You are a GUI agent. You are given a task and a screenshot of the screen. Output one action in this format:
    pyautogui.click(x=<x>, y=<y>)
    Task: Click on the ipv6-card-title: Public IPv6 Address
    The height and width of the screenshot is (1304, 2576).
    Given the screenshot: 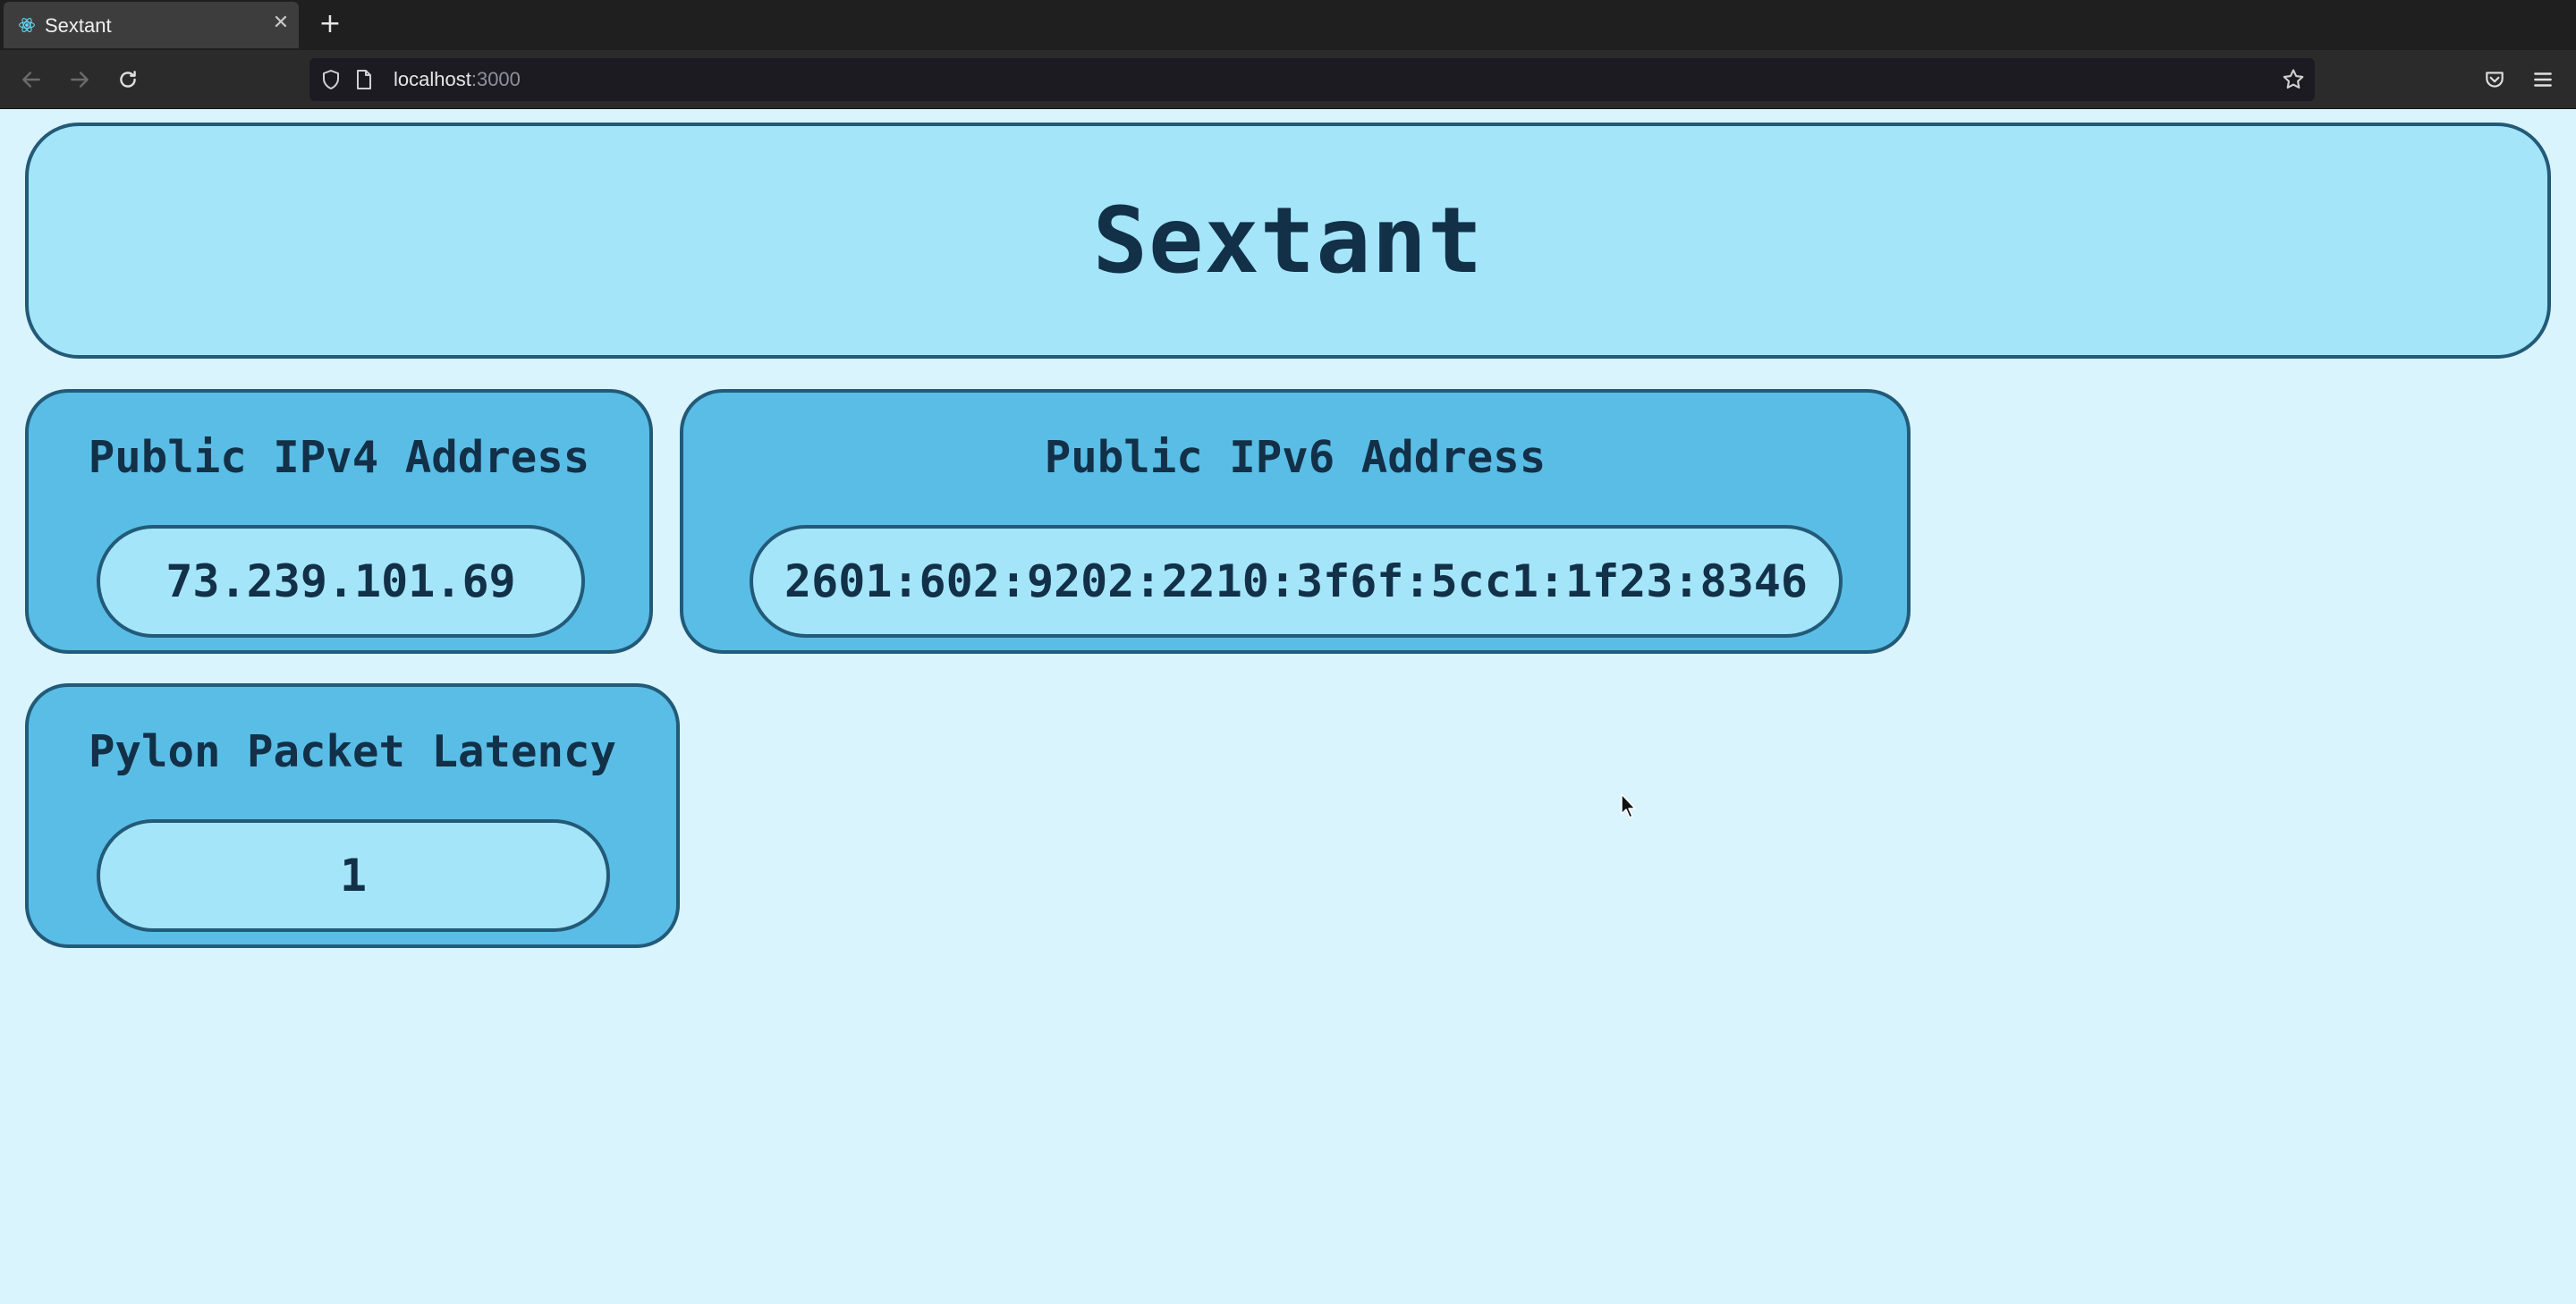 What is the action you would take?
    pyautogui.click(x=1295, y=458)
    